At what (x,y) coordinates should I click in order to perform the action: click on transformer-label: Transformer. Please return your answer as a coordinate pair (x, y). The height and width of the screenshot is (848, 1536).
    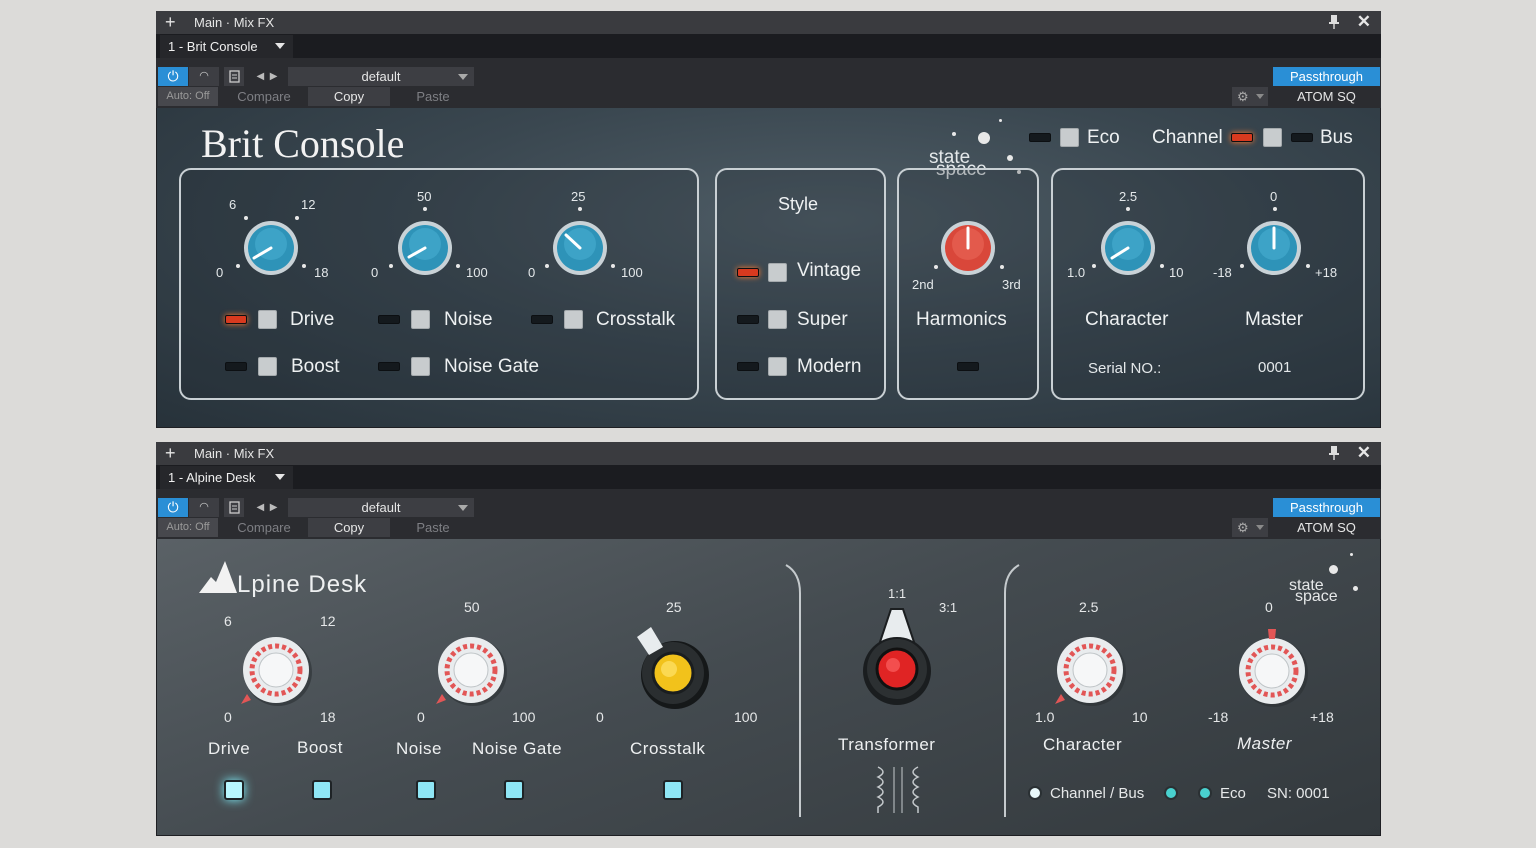
    Looking at the image, I should click on (887, 744).